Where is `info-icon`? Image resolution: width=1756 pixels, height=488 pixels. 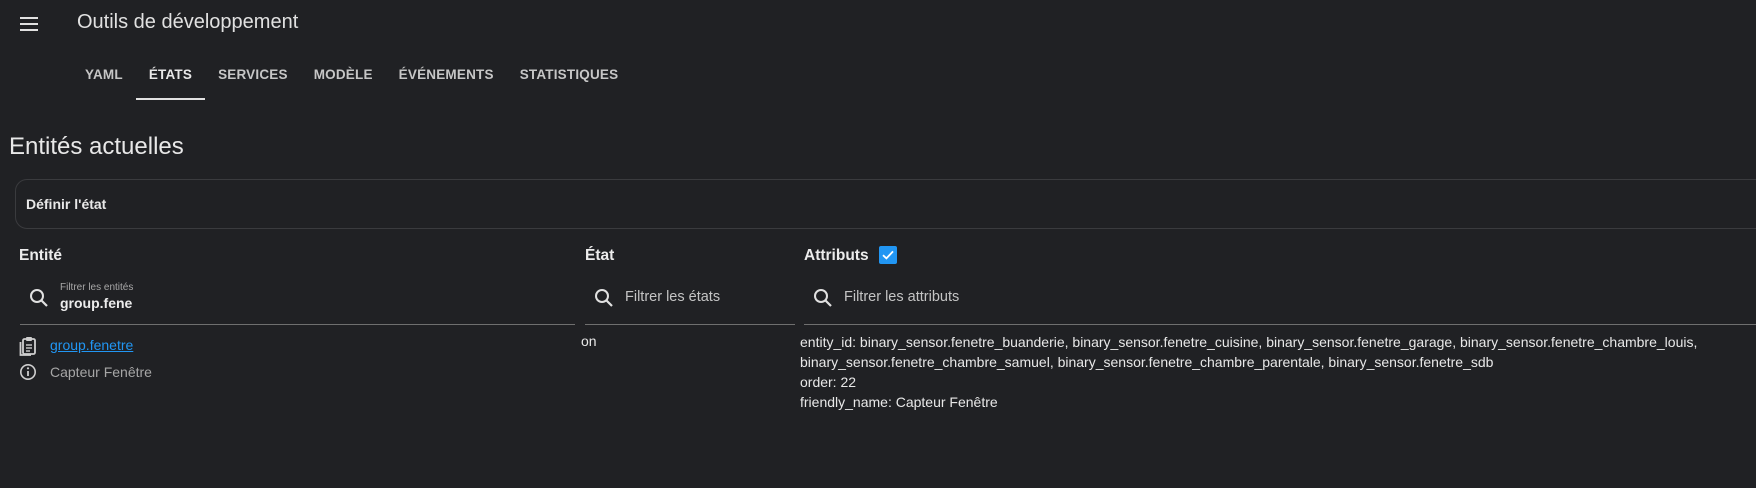
info-icon is located at coordinates (28, 372).